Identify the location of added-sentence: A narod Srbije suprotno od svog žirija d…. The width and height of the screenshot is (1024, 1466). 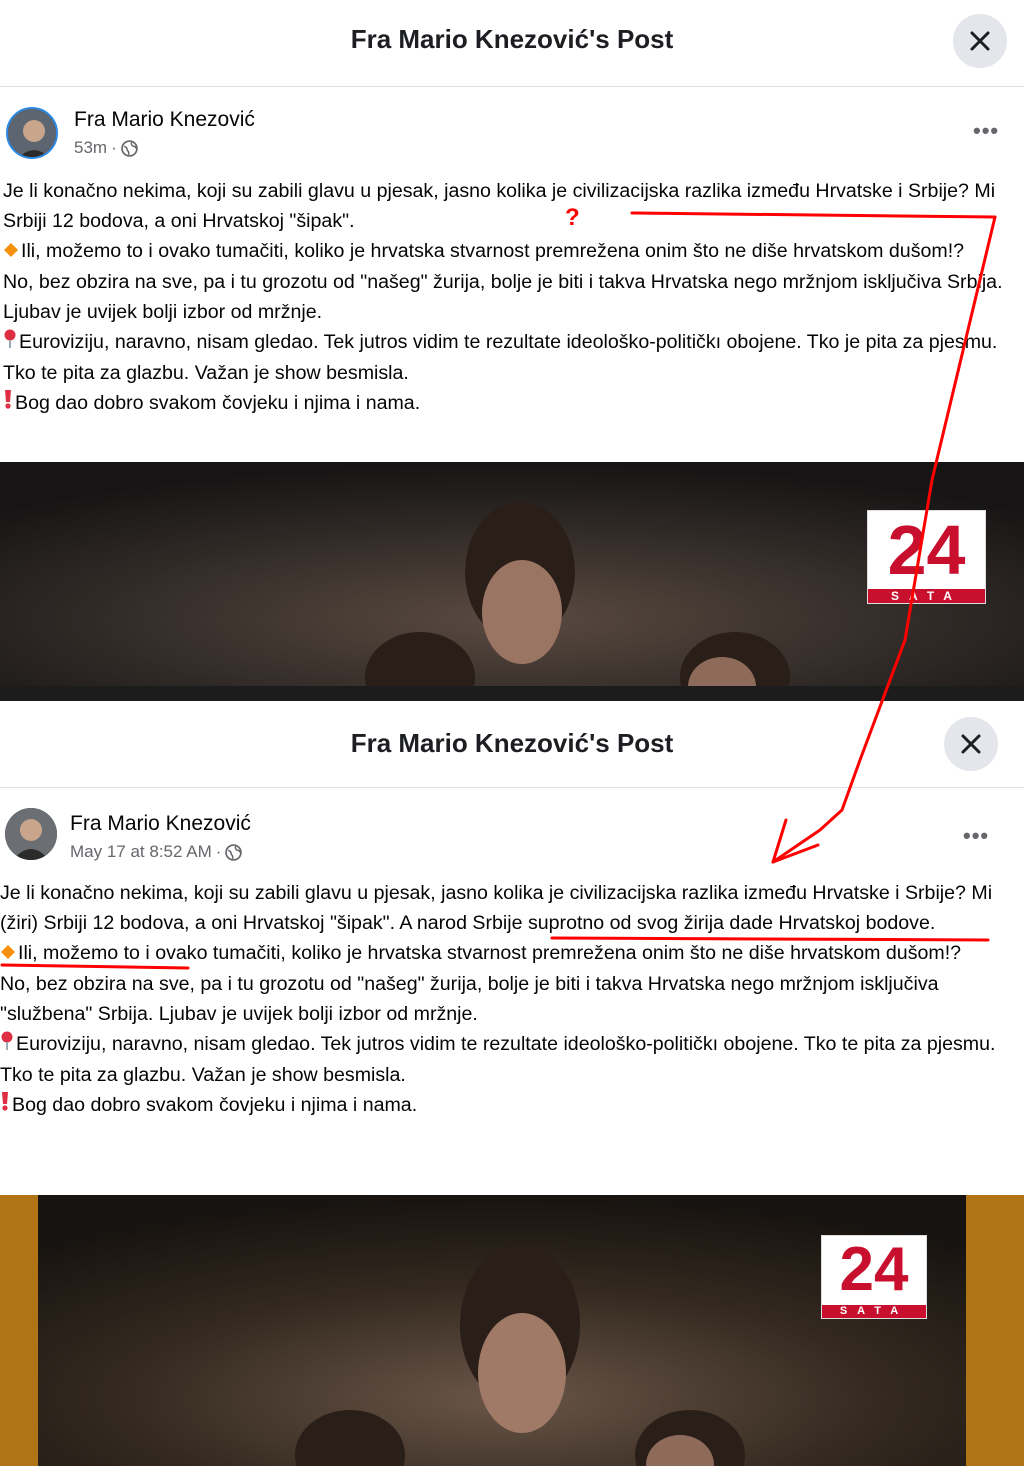
(667, 923).